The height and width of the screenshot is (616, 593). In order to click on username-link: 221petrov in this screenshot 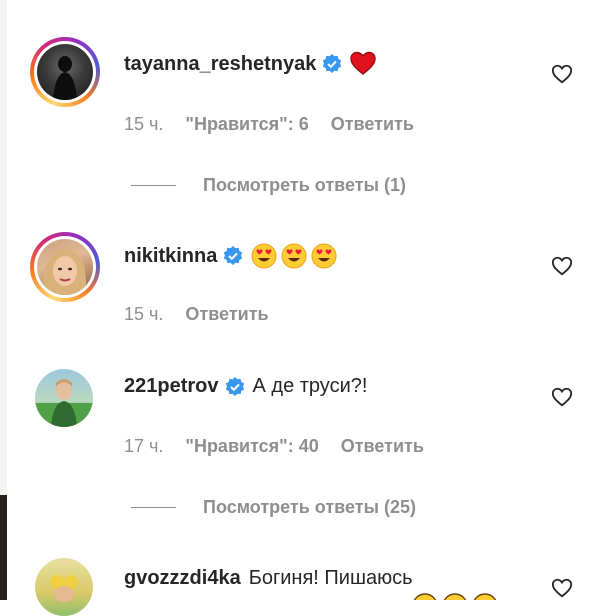, I will do `click(171, 386)`.